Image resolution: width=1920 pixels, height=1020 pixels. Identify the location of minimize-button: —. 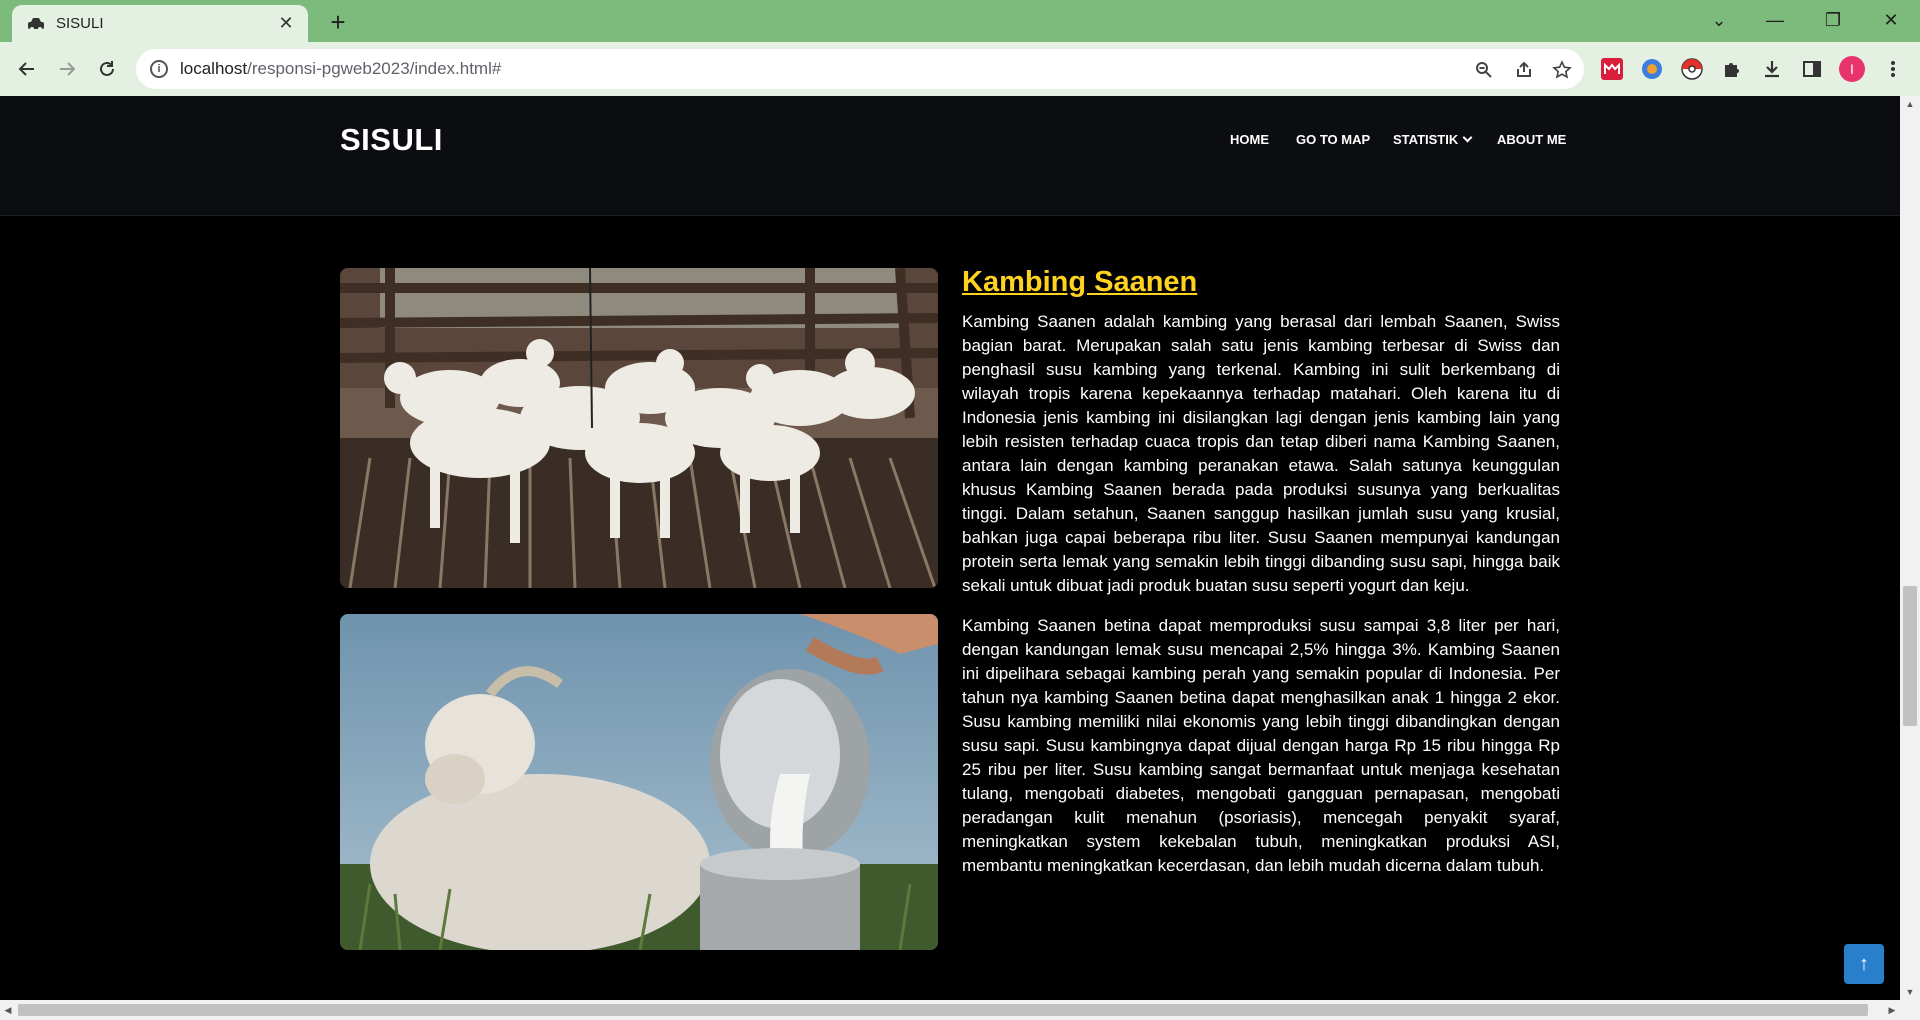
(1775, 20).